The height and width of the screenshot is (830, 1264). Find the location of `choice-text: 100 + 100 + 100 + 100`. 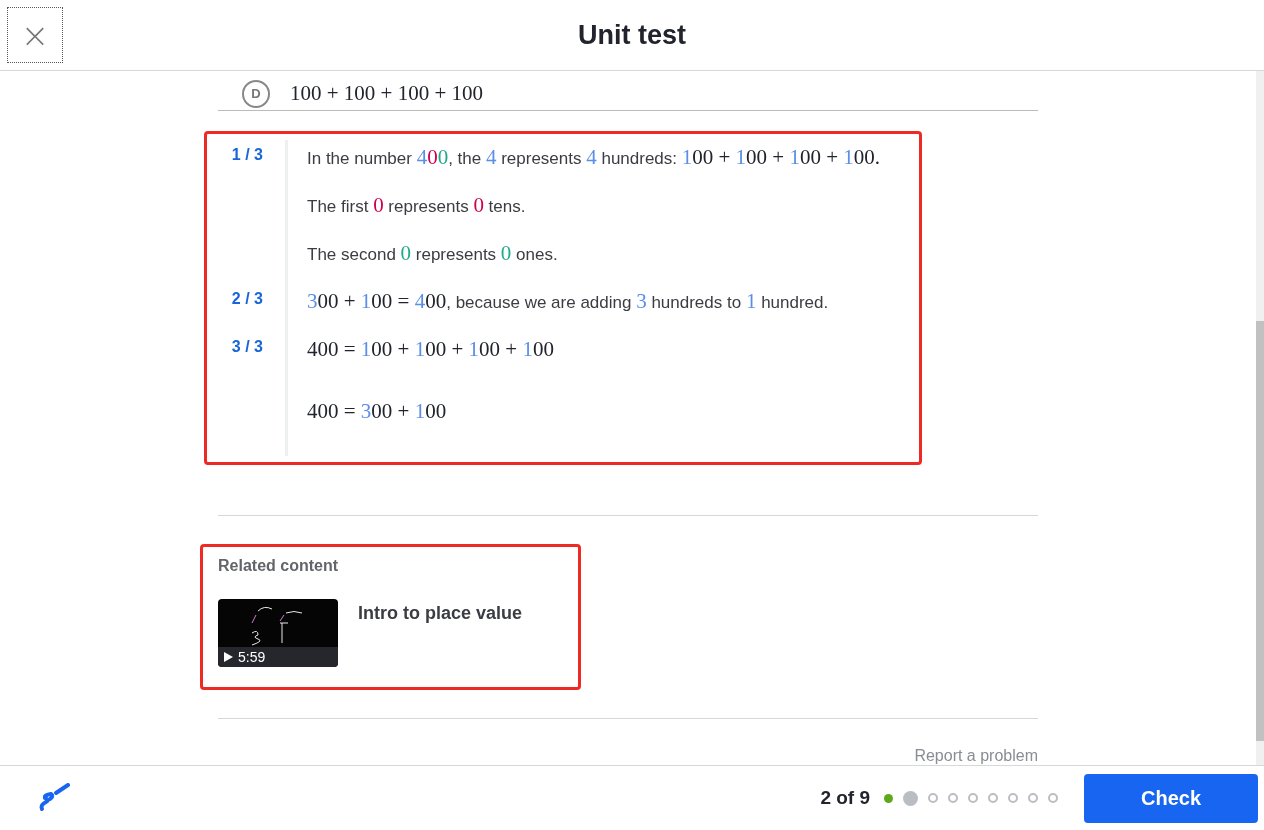

choice-text: 100 + 100 + 100 + 100 is located at coordinates (387, 93).